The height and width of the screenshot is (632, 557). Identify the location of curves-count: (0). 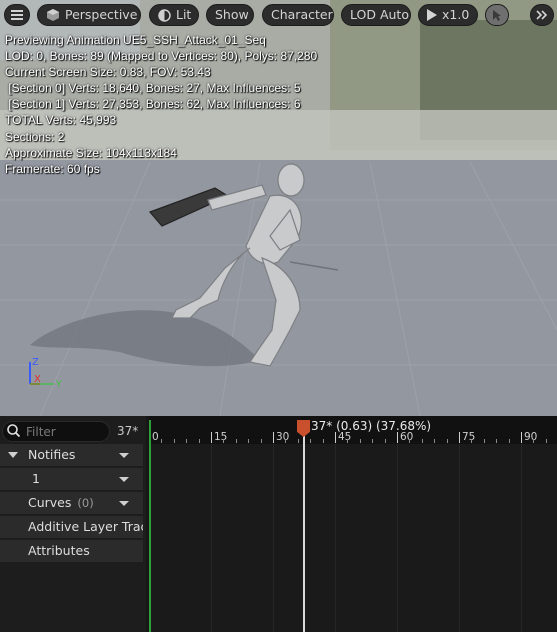
(85, 503).